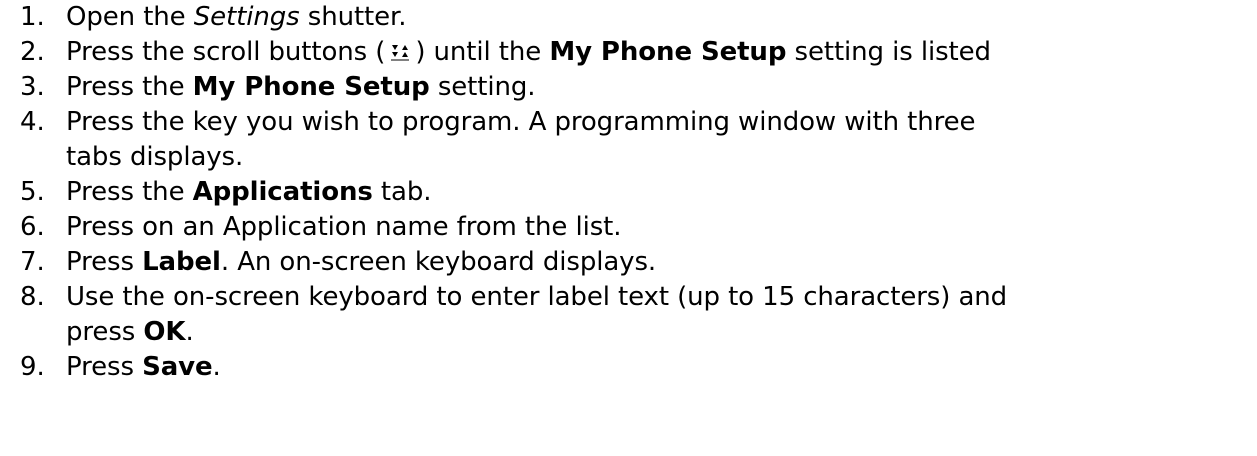 The image size is (1257, 456). What do you see at coordinates (32, 52) in the screenshot?
I see `step-number: 2.` at bounding box center [32, 52].